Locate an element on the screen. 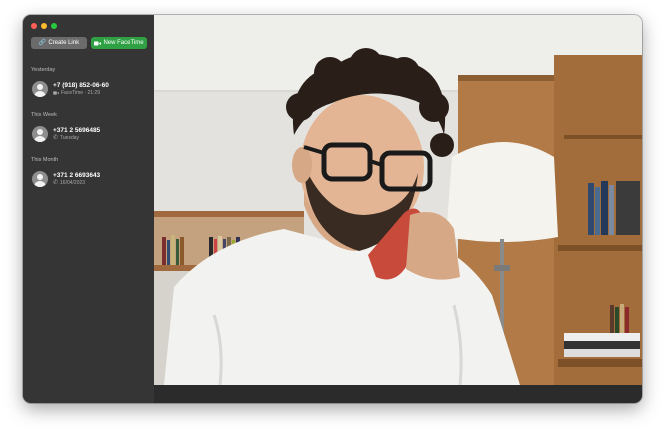 The height and width of the screenshot is (434, 665). window-controls is located at coordinates (44, 26).